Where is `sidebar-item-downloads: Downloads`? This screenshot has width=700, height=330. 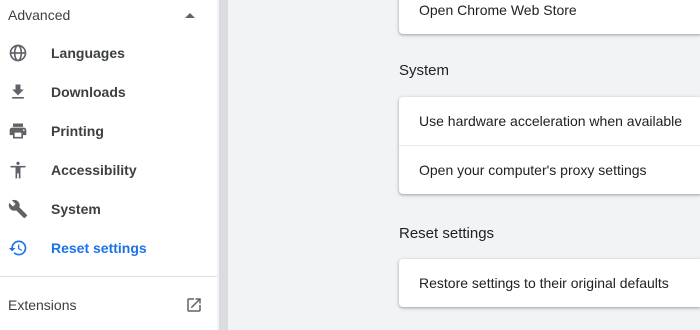
sidebar-item-downloads: Downloads is located at coordinates (108, 92).